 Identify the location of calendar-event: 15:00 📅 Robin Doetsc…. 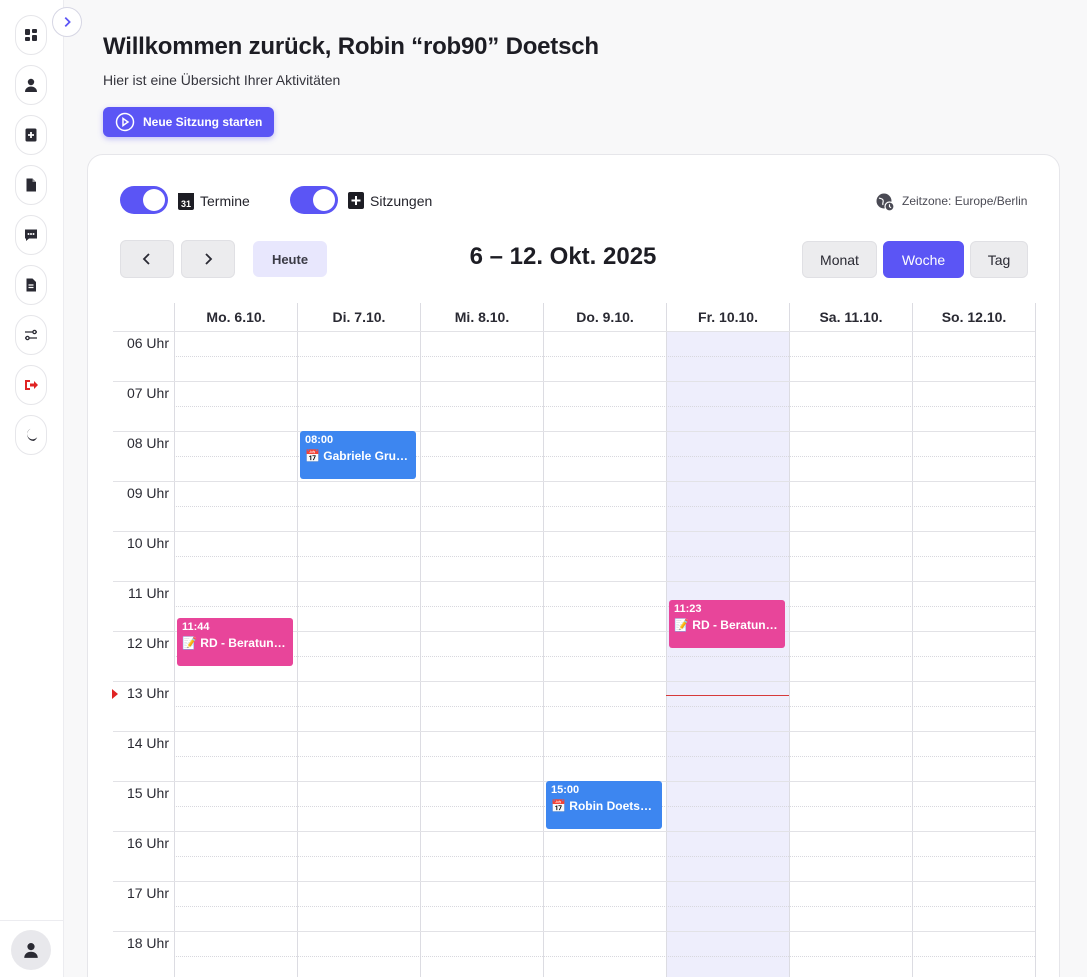
(604, 805).